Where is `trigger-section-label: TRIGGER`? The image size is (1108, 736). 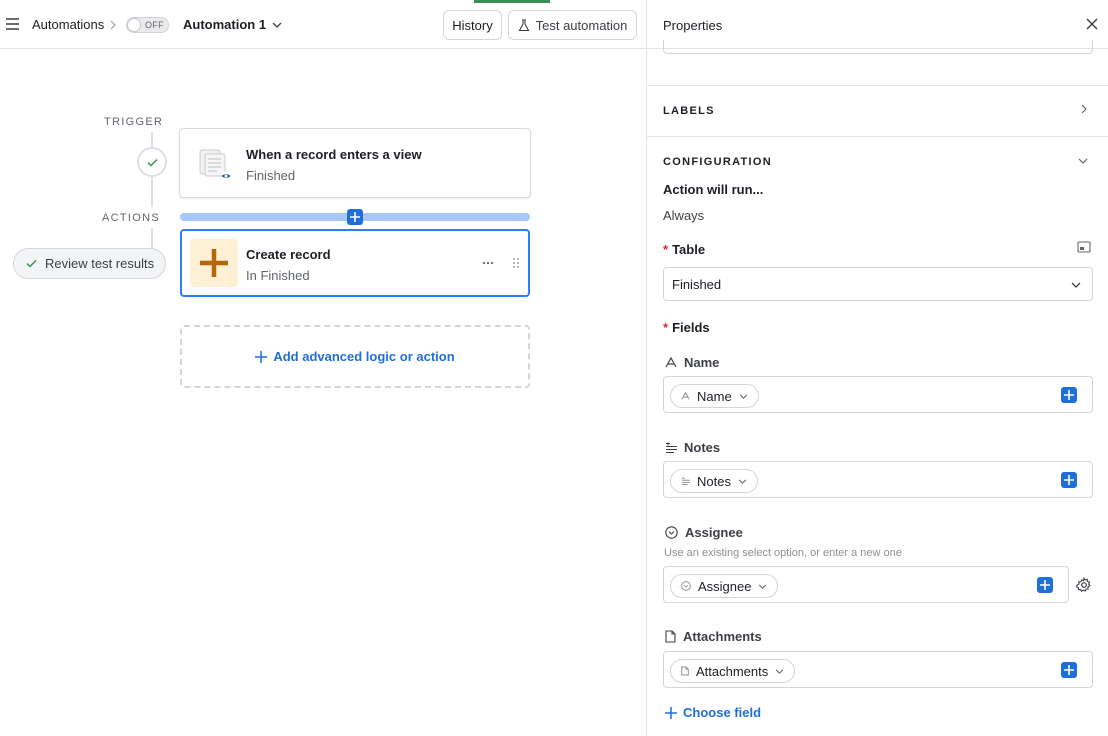
trigger-section-label: TRIGGER is located at coordinates (134, 122).